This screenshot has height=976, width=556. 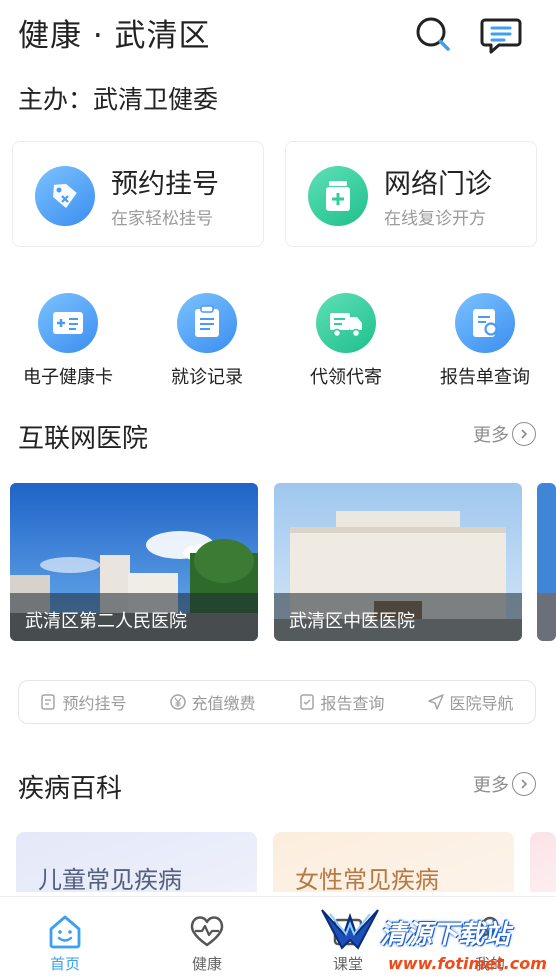 What do you see at coordinates (350, 929) in the screenshot?
I see `watermark-logo-icon` at bounding box center [350, 929].